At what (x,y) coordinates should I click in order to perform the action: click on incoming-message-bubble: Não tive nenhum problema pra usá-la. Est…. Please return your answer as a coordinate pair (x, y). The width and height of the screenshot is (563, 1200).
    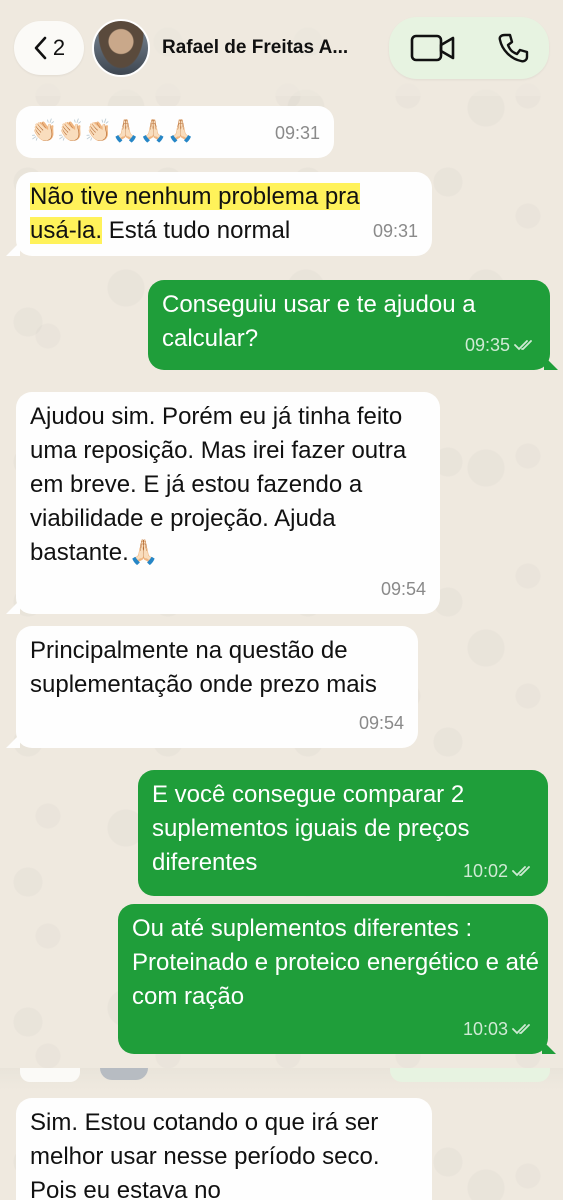
    Looking at the image, I should click on (224, 214).